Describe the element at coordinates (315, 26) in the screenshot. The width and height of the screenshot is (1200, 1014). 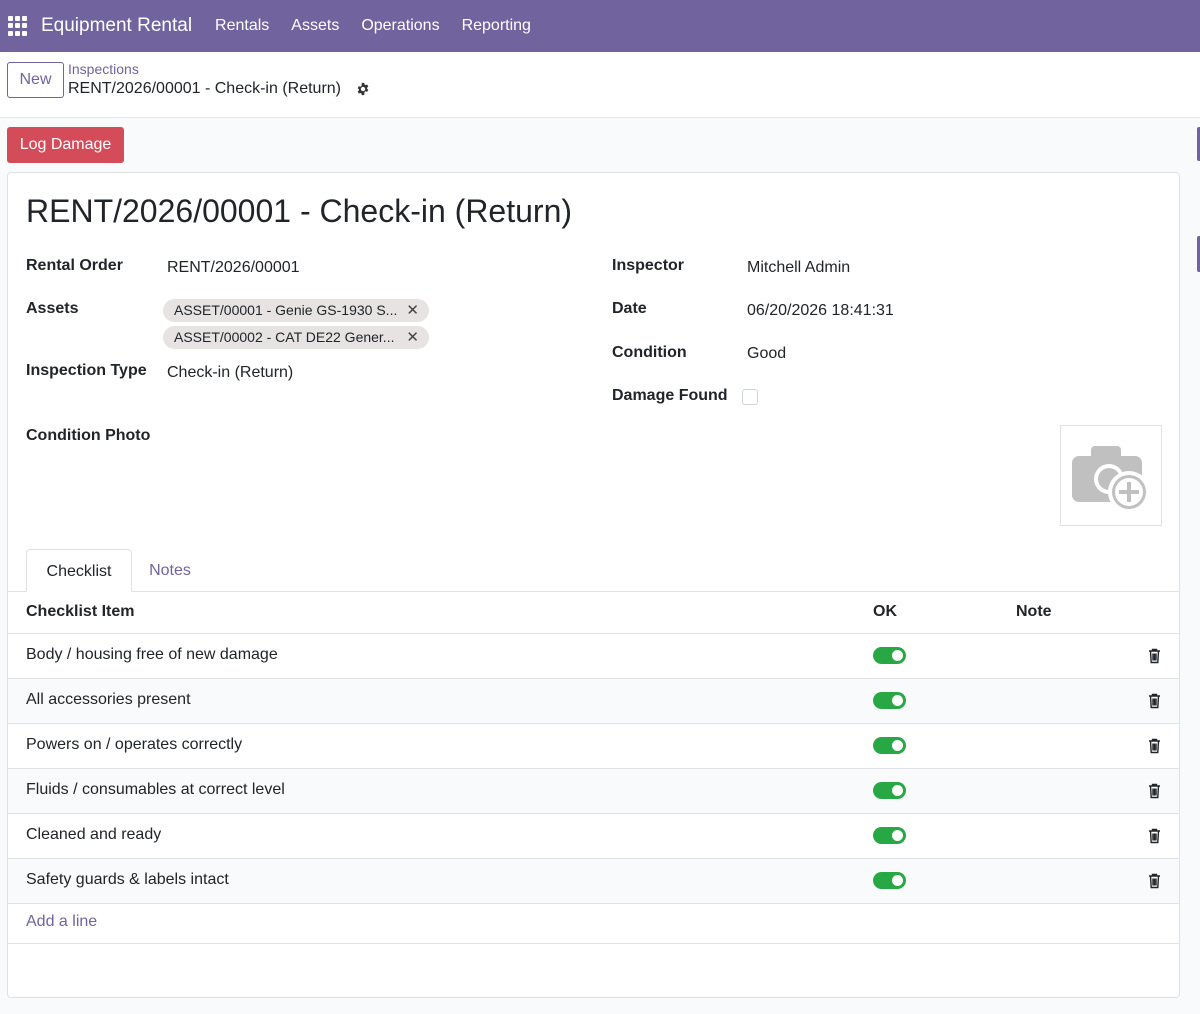
I see `menu-assets: Assets` at that location.